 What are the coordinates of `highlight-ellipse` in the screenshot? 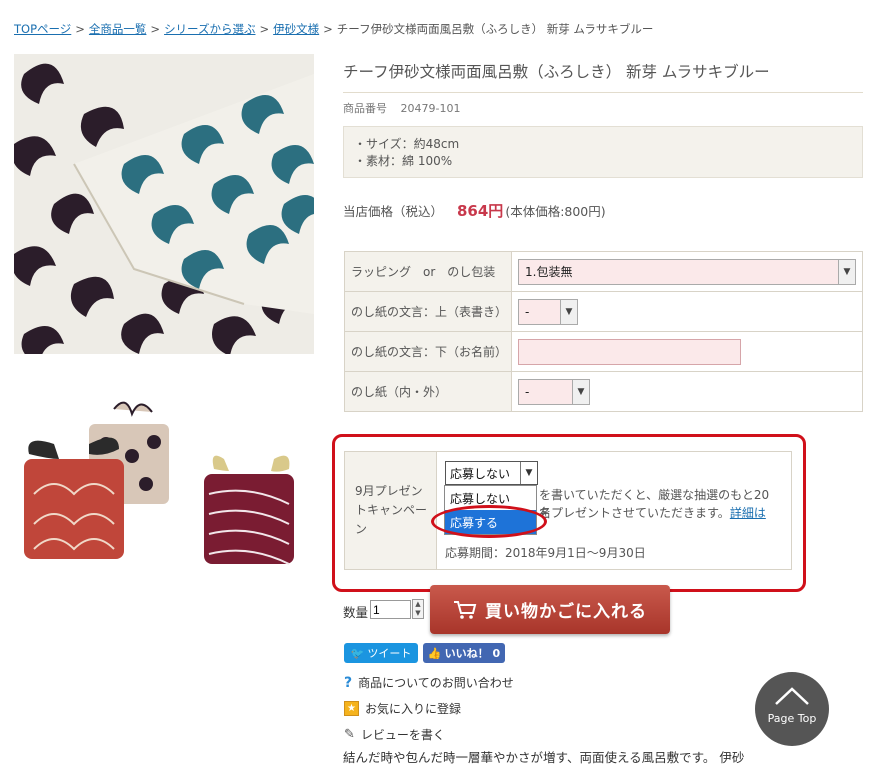 It's located at (489, 521).